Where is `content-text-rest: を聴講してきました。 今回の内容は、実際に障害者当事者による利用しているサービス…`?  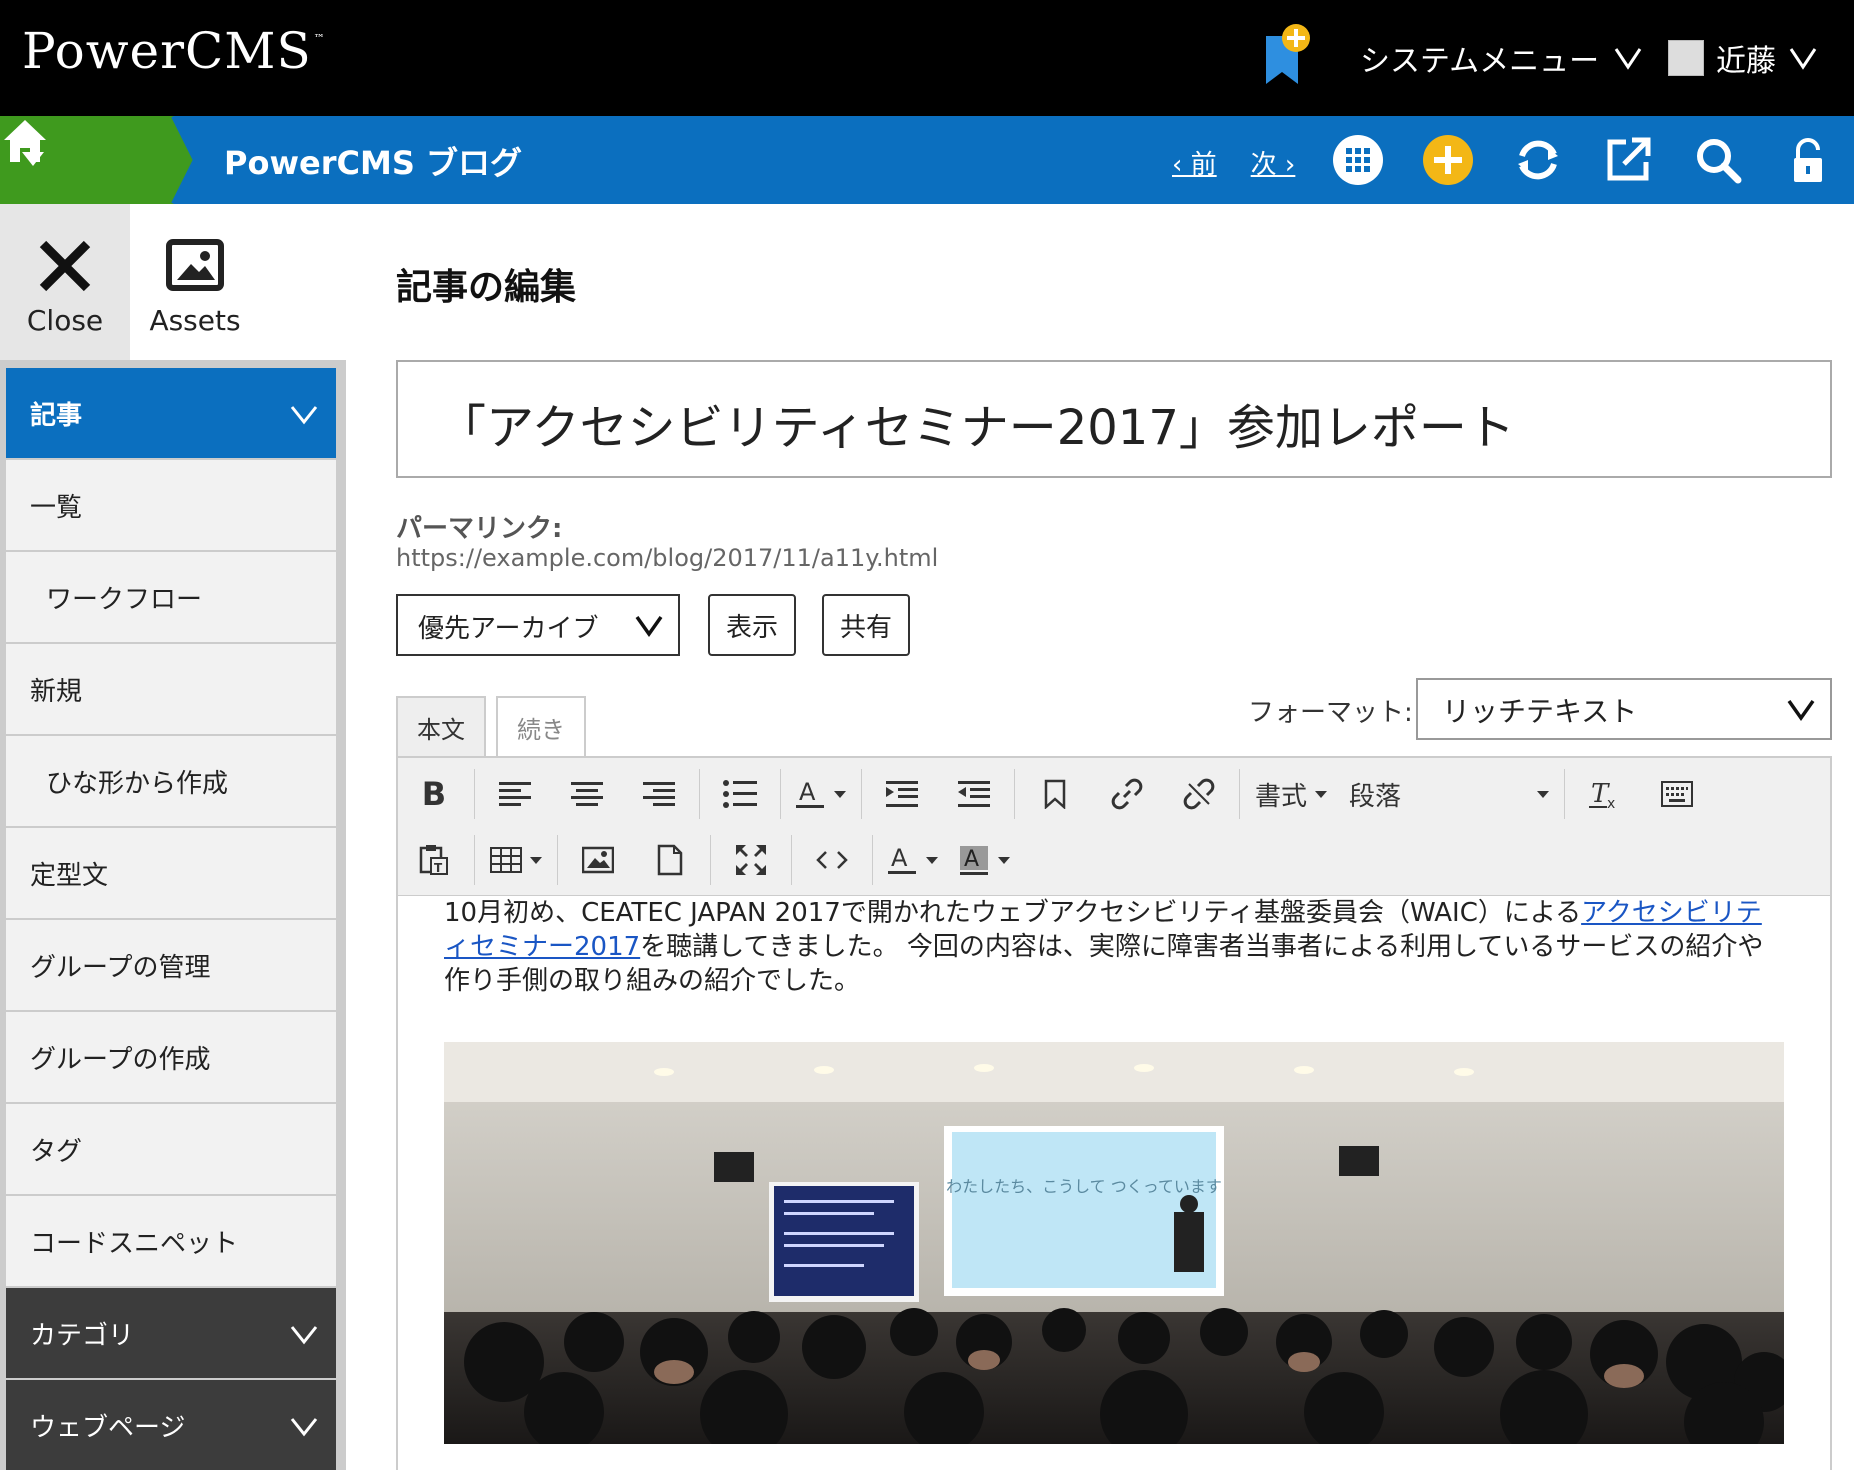 content-text-rest: を聴講してきました。 今回の内容は、実際に障害者当事者による利用しているサービス… is located at coordinates (1104, 964).